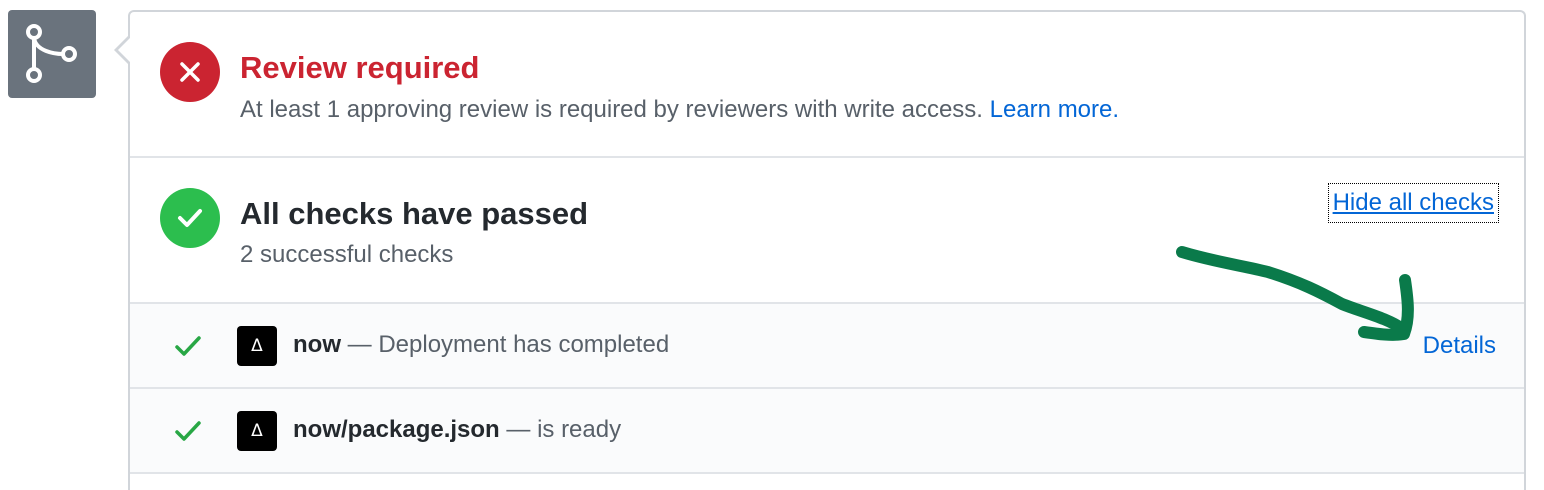  Describe the element at coordinates (524, 344) in the screenshot. I see `check-status-text: Deployment has completed` at that location.